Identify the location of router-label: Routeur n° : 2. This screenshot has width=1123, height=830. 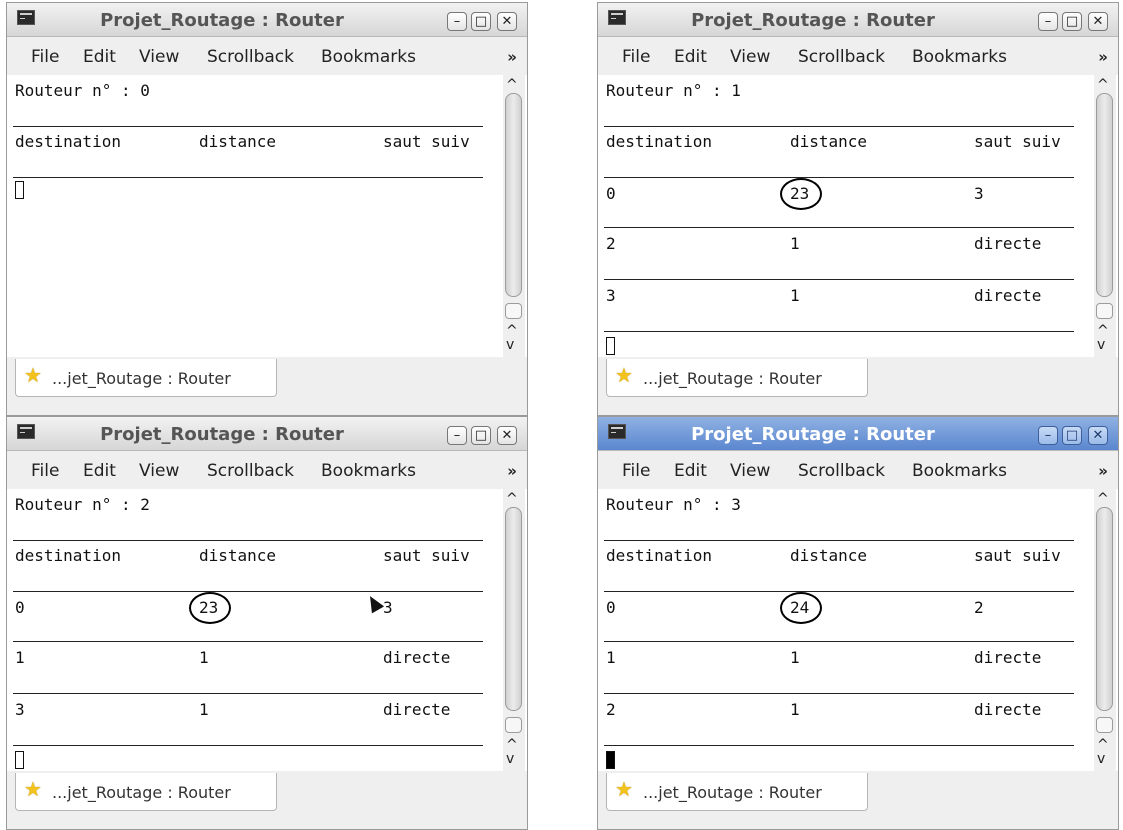
(82, 504).